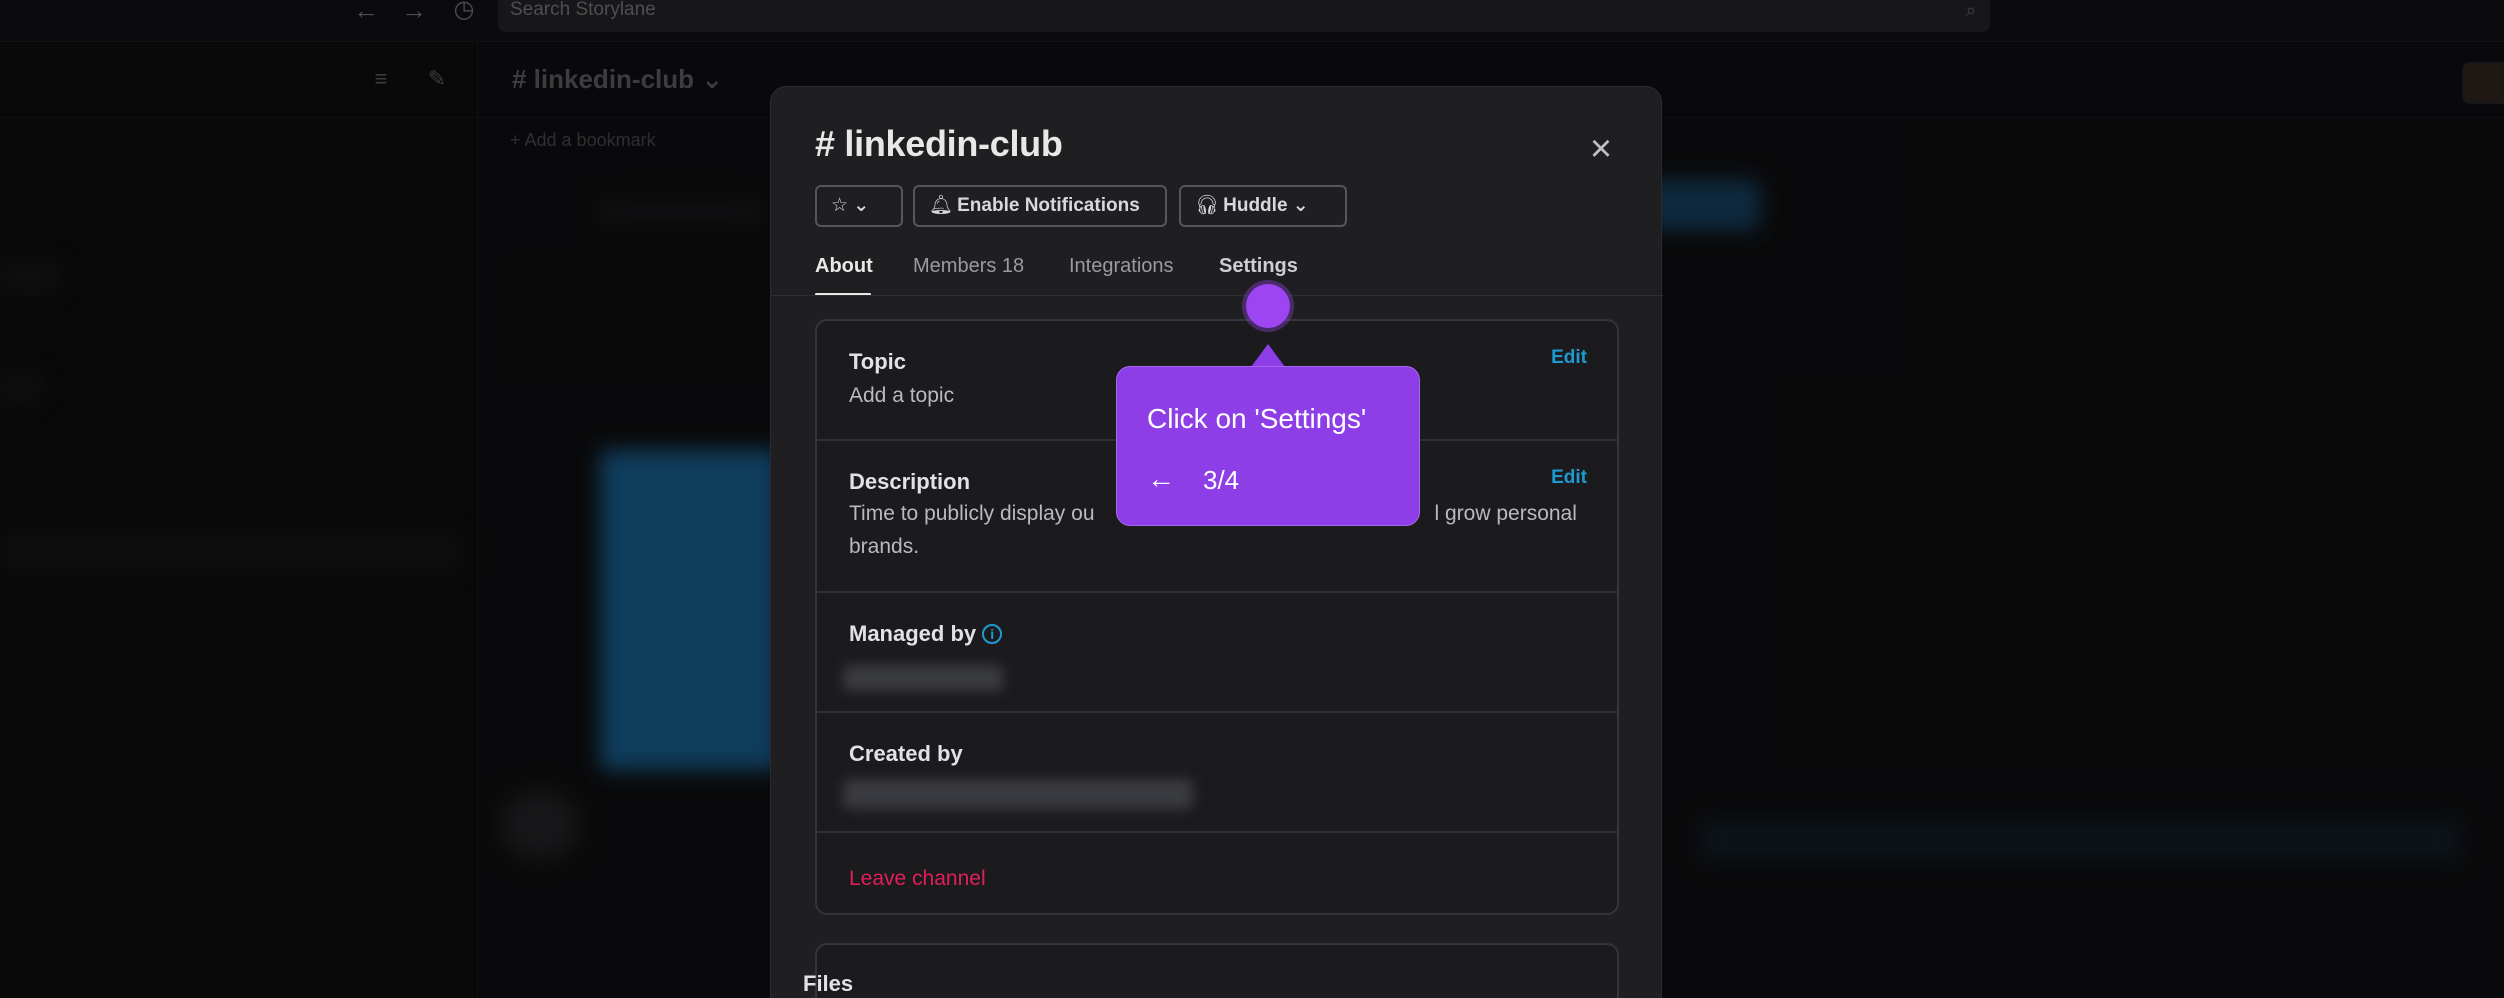 Image resolution: width=2504 pixels, height=998 pixels. Describe the element at coordinates (968, 266) in the screenshot. I see `tab-members: Members 18` at that location.